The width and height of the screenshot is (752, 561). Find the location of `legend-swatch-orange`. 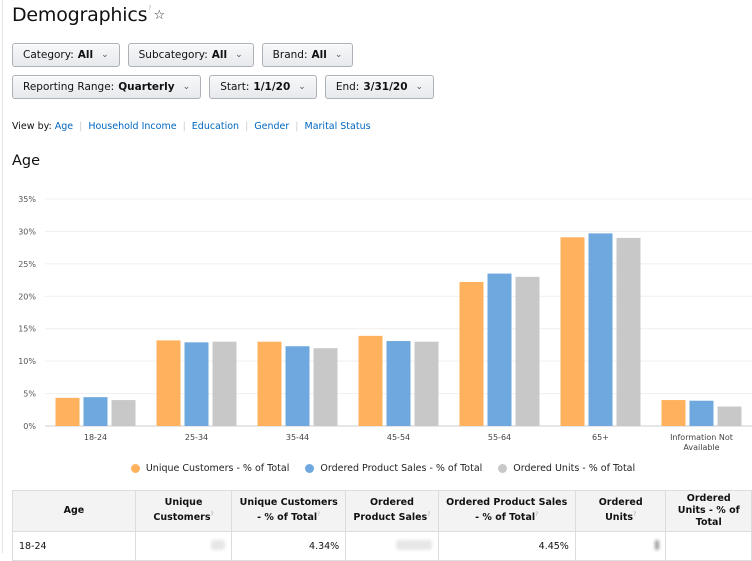

legend-swatch-orange is located at coordinates (135, 468).